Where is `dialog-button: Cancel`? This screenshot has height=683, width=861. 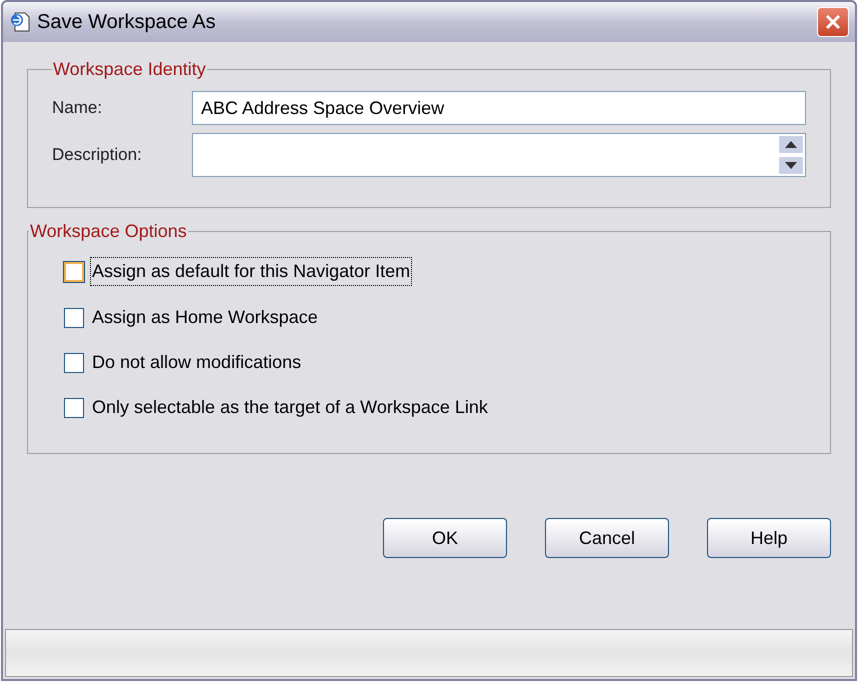 dialog-button: Cancel is located at coordinates (607, 538).